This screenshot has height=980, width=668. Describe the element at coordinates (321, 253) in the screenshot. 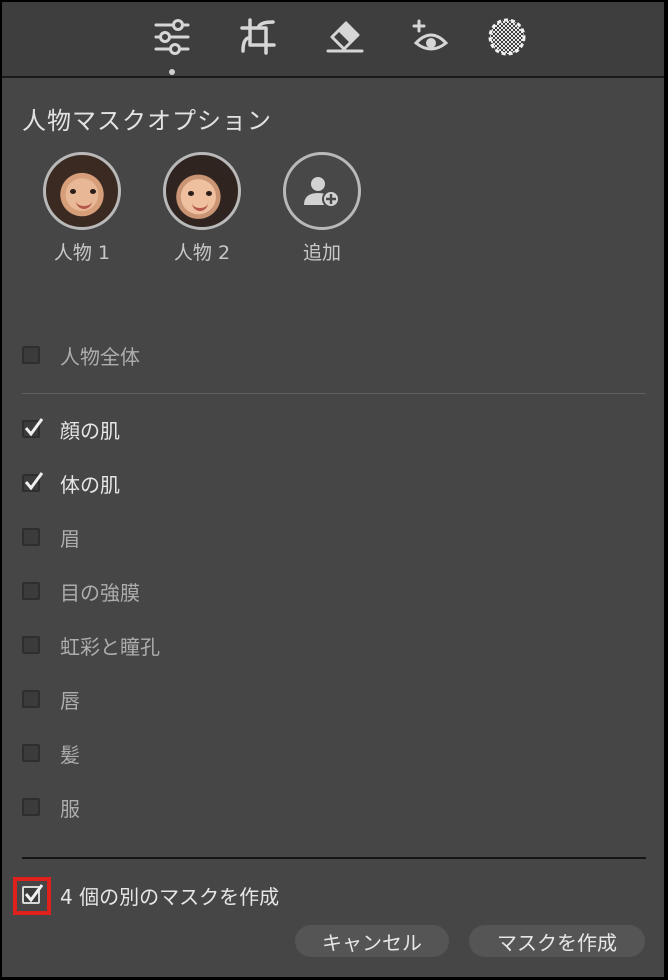

I see `add-person-label: 追加` at that location.